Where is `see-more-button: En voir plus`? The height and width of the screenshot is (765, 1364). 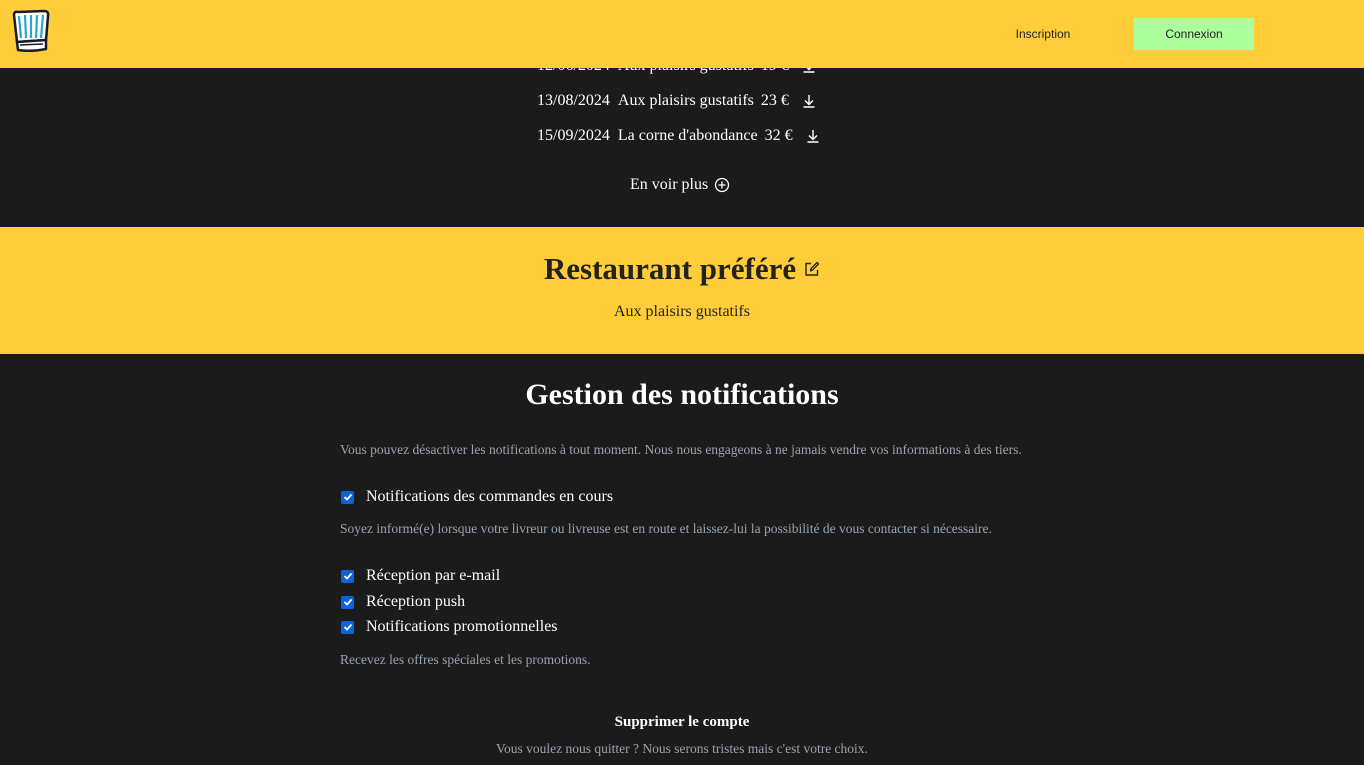
see-more-button: En voir plus is located at coordinates (680, 185).